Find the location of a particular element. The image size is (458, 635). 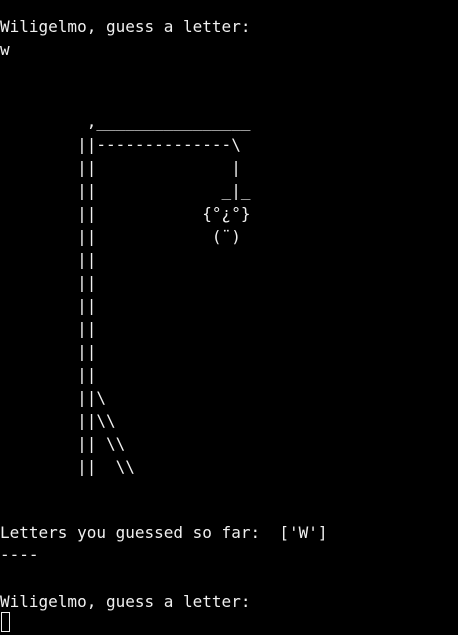

text-cursor is located at coordinates (5, 622).